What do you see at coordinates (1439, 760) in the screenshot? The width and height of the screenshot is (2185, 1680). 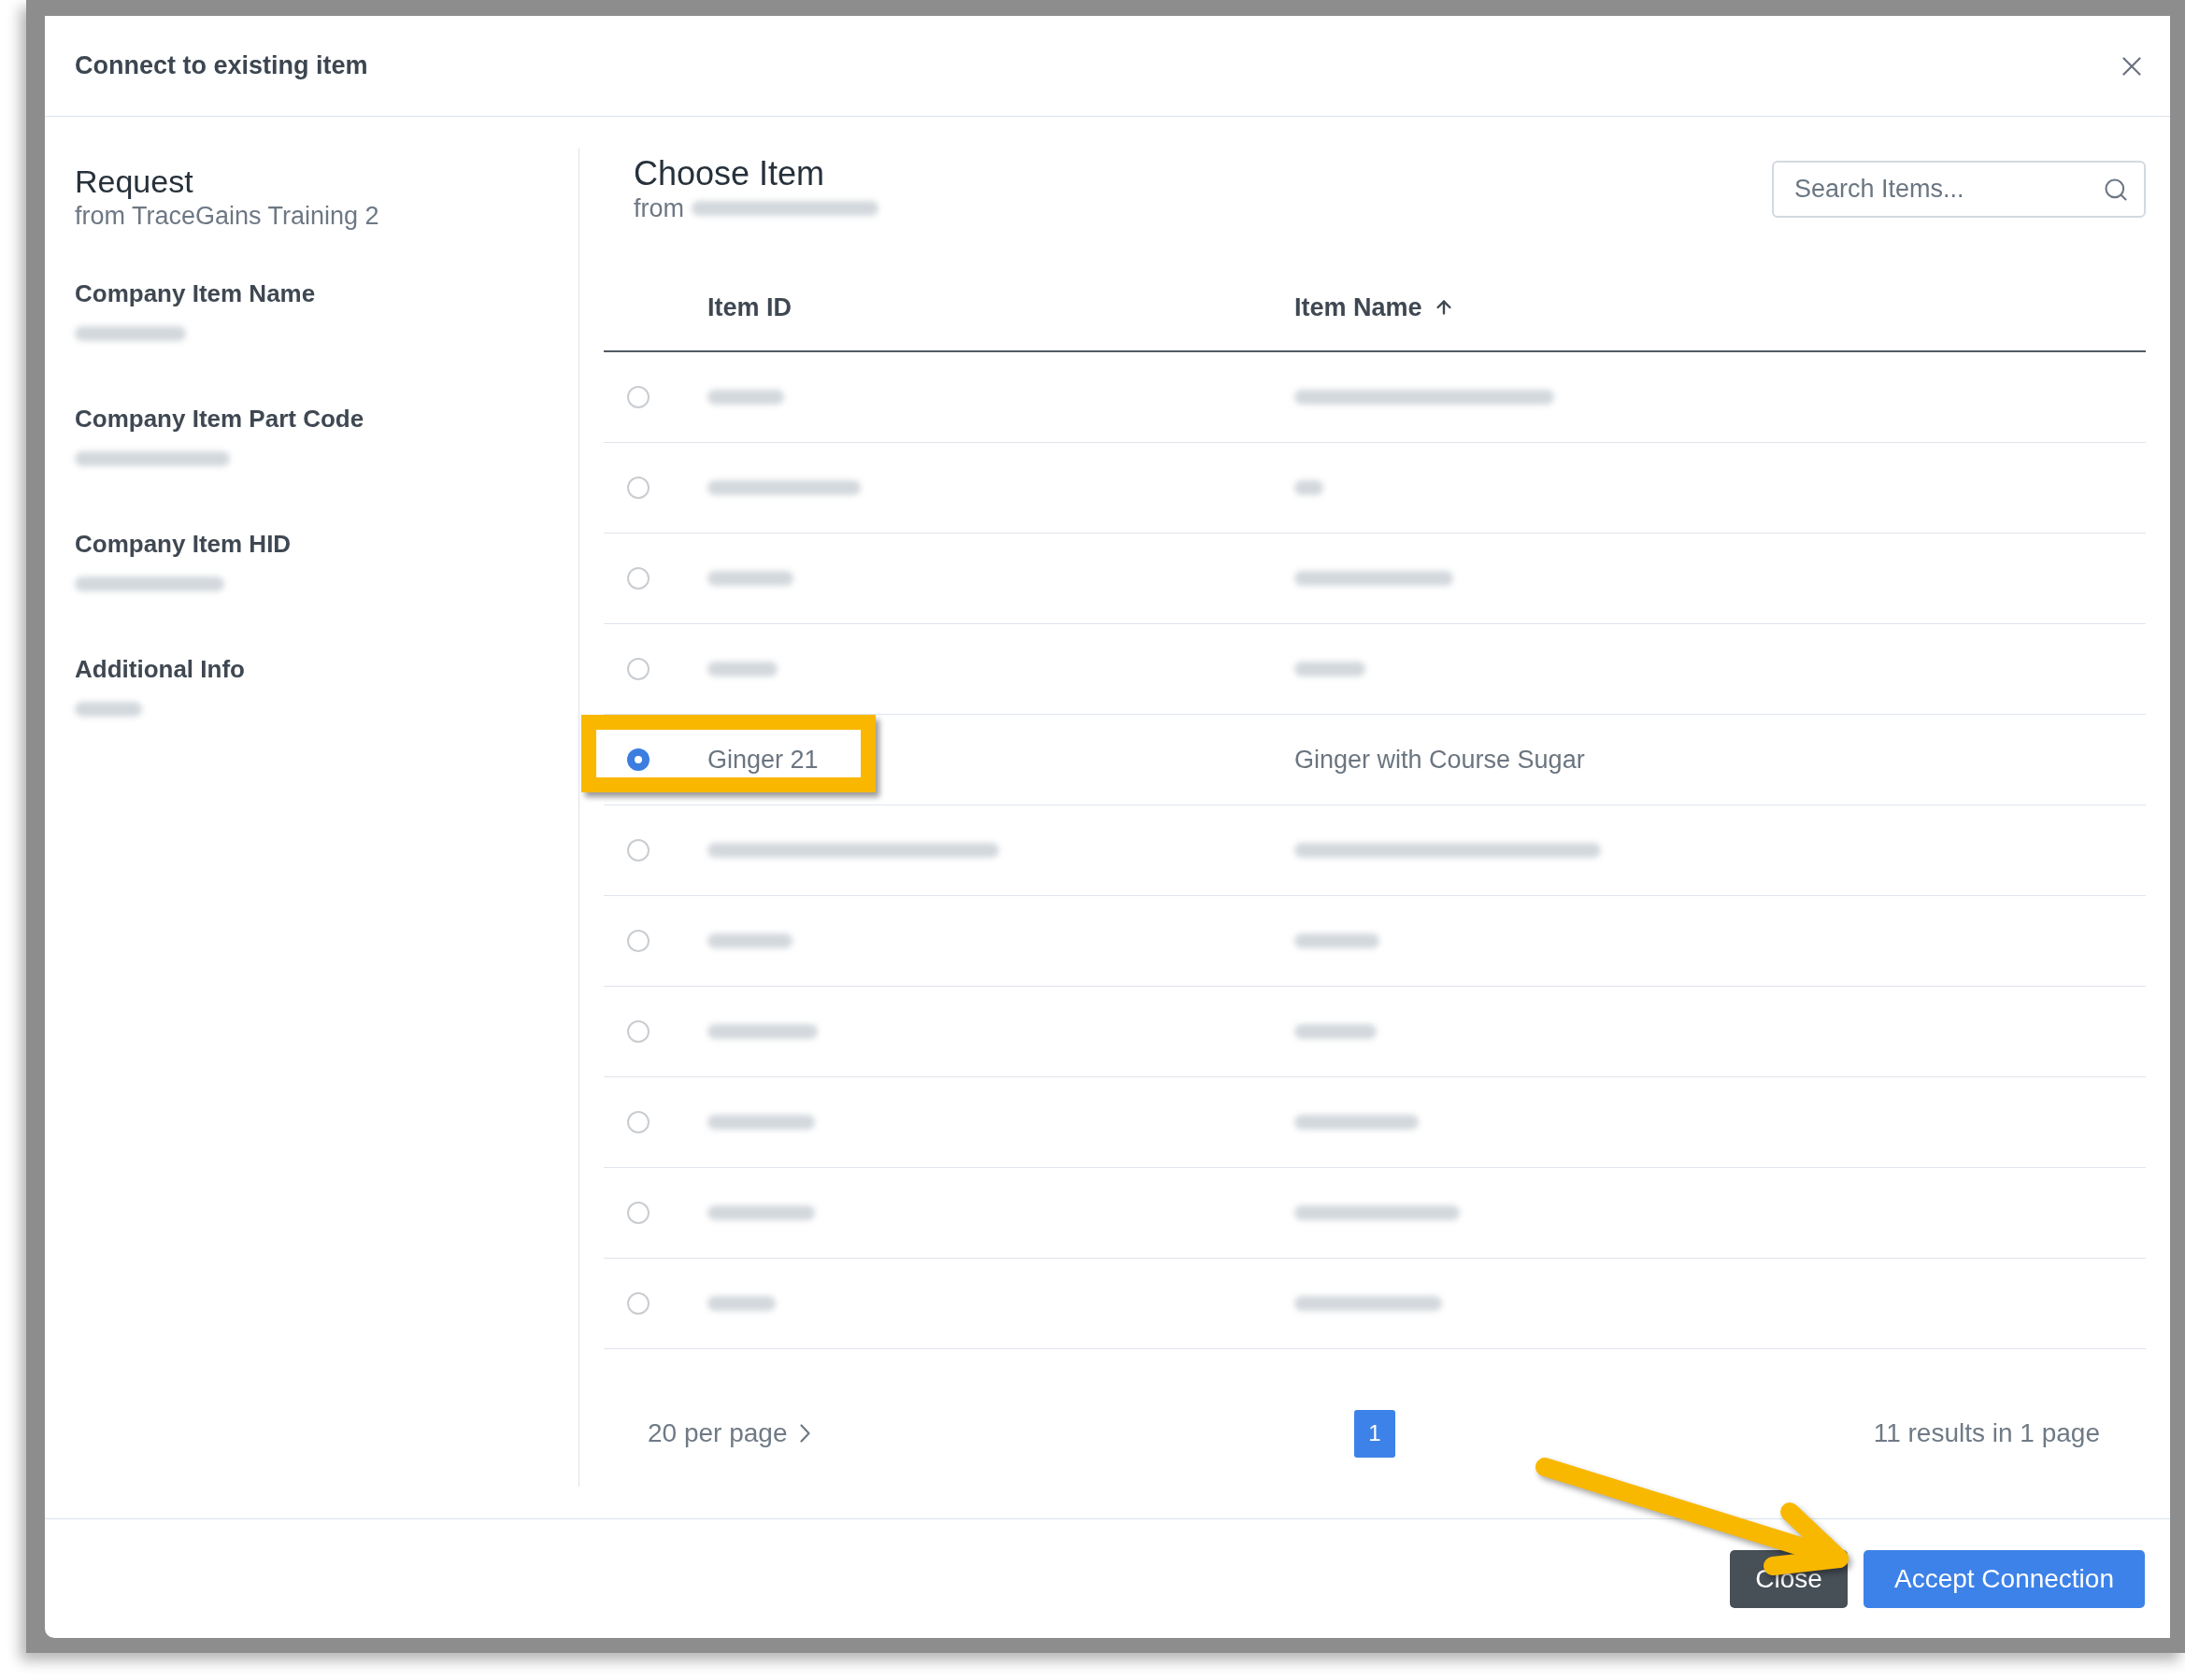 I see `table-cell-text: Ginger with Course Sugar` at bounding box center [1439, 760].